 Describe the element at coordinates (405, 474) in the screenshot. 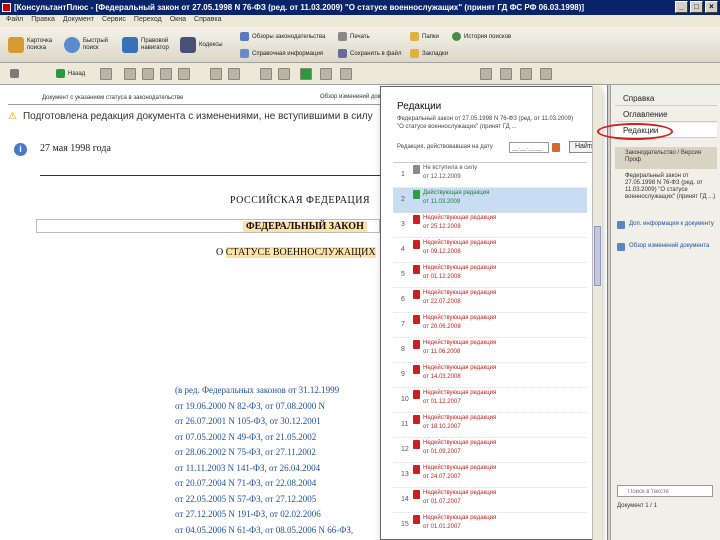

I see `edition-number: 13` at that location.